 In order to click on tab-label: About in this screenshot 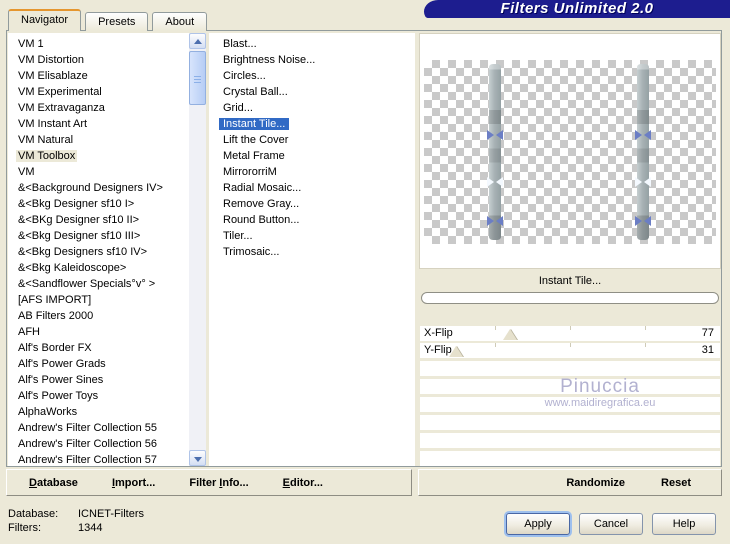, I will do `click(180, 22)`.